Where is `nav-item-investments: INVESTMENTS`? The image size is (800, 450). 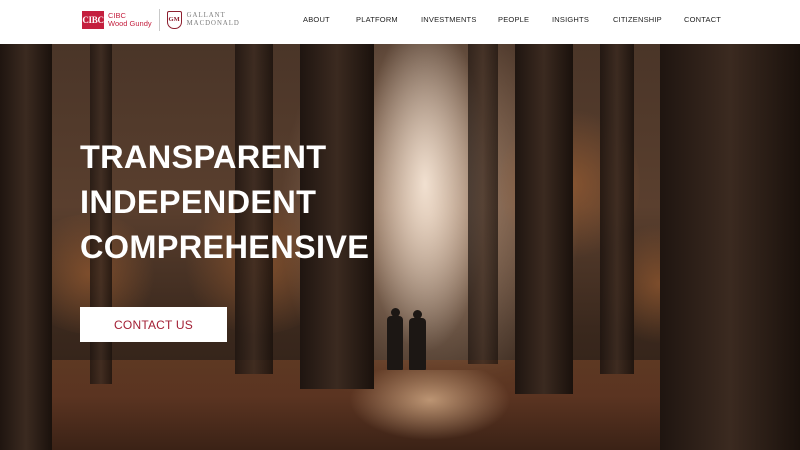
nav-item-investments: INVESTMENTS is located at coordinates (449, 19).